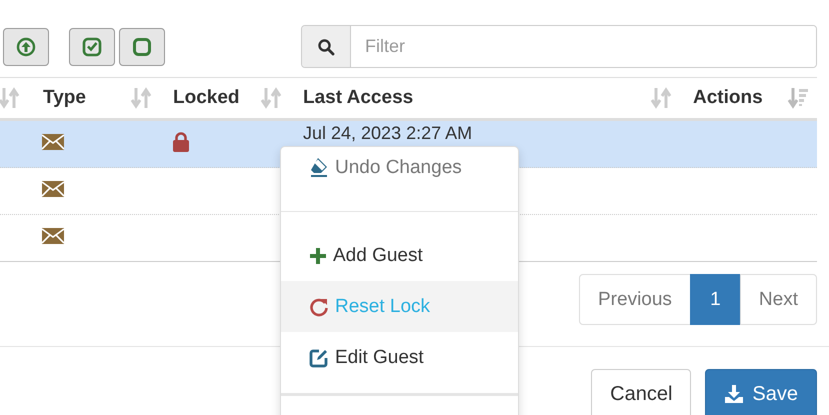 Image resolution: width=829 pixels, height=415 pixels. I want to click on pagination-button: Previous, so click(635, 299).